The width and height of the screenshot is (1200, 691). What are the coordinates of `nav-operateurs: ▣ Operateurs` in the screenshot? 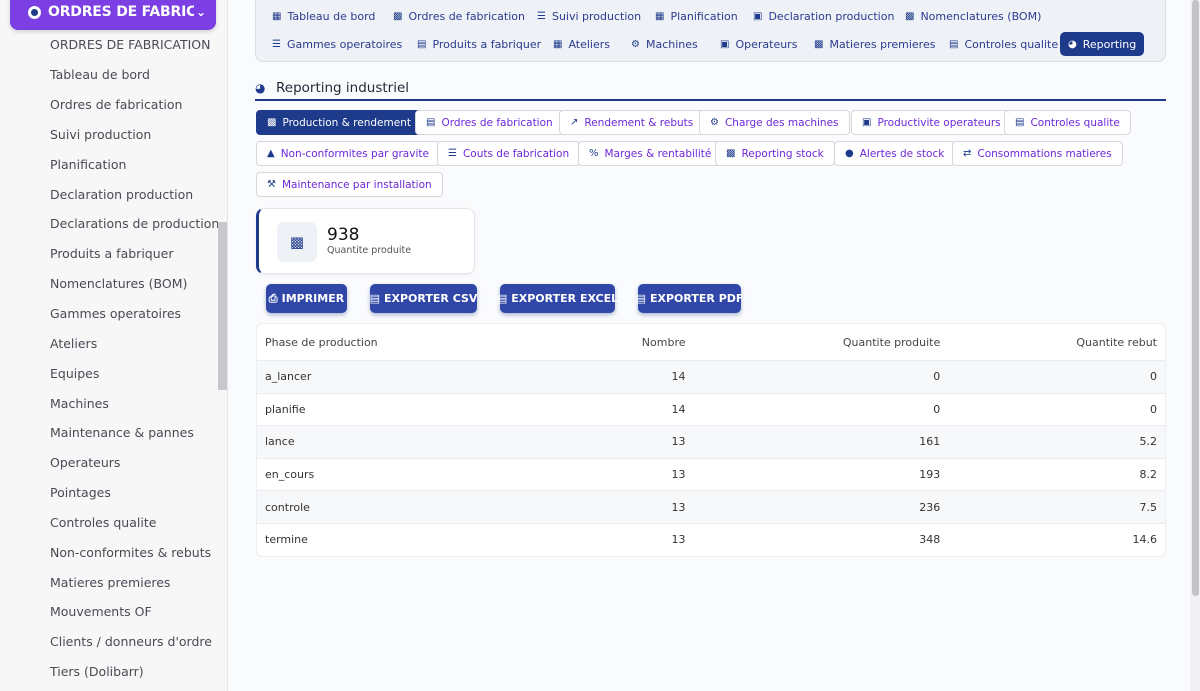 It's located at (758, 44).